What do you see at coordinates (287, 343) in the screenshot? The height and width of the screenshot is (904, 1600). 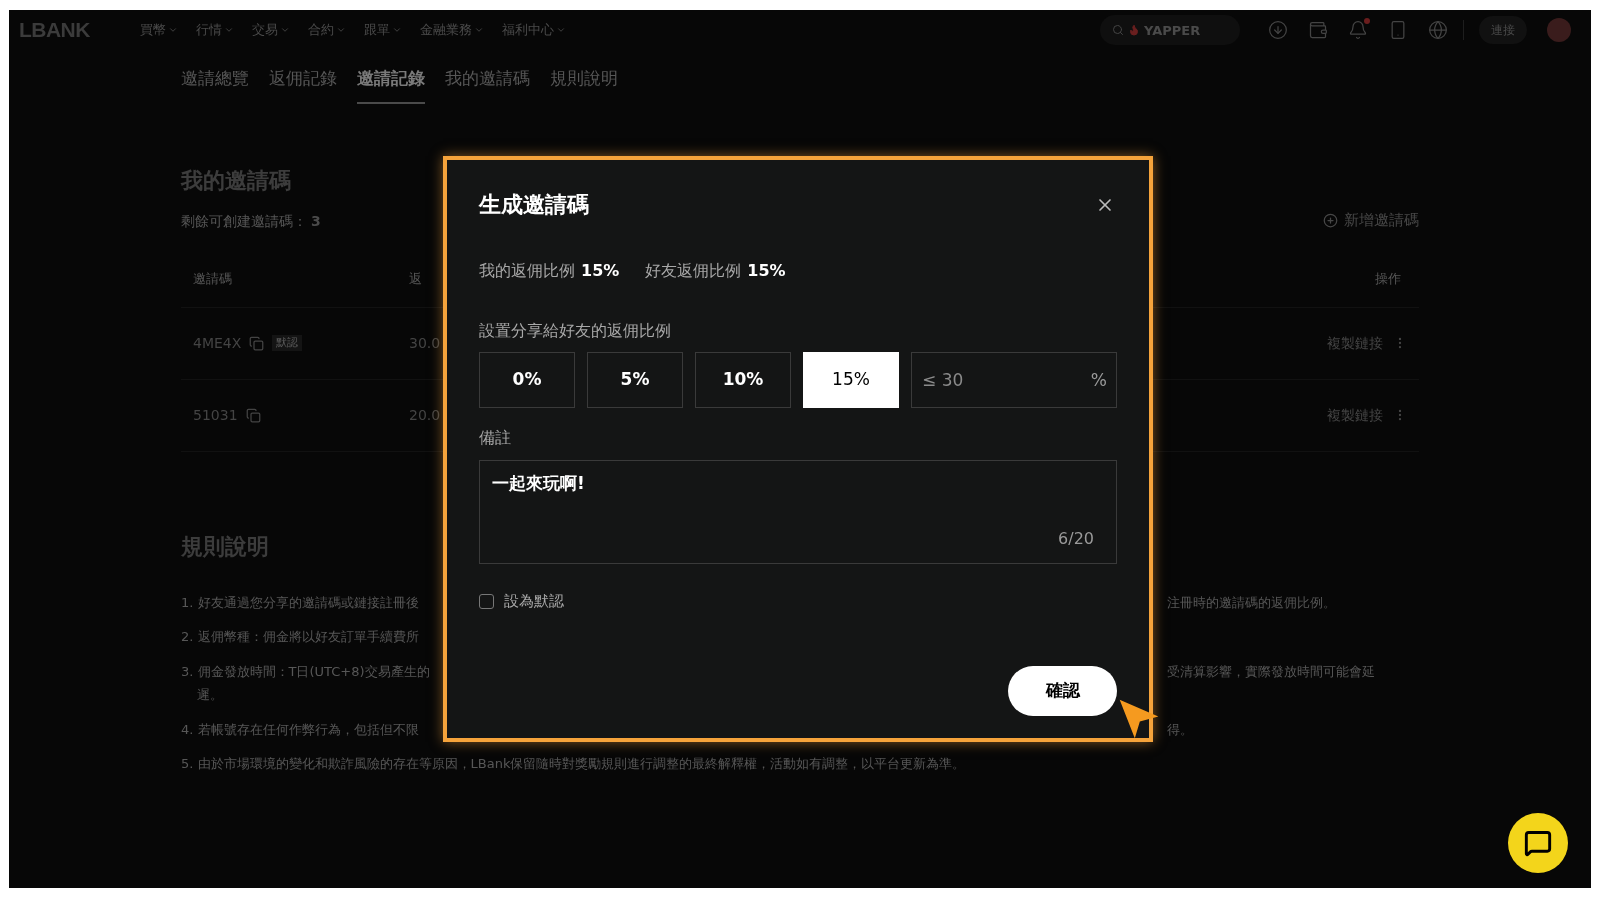 I see `default-badge: 默認` at bounding box center [287, 343].